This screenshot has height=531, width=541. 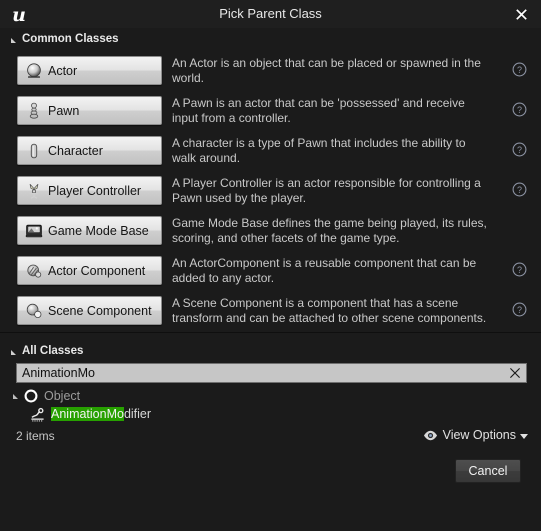 I want to click on class-button-label: Pawn, so click(x=64, y=110).